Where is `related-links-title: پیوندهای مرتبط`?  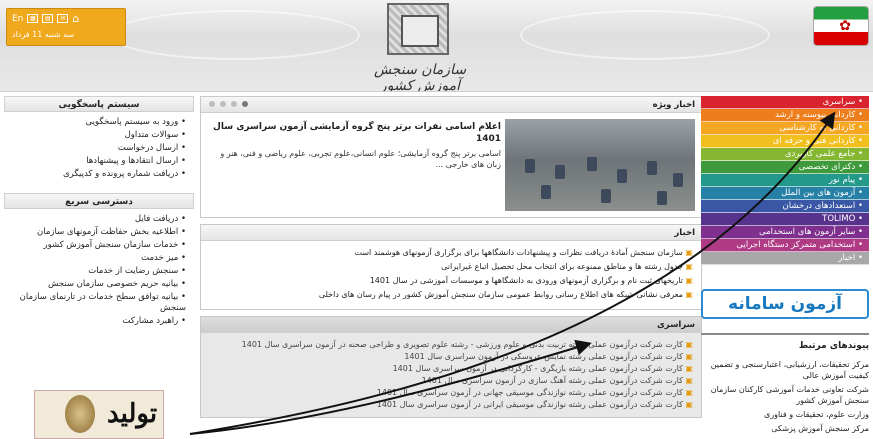 related-links-title: پیوندهای مرتبط is located at coordinates (785, 342).